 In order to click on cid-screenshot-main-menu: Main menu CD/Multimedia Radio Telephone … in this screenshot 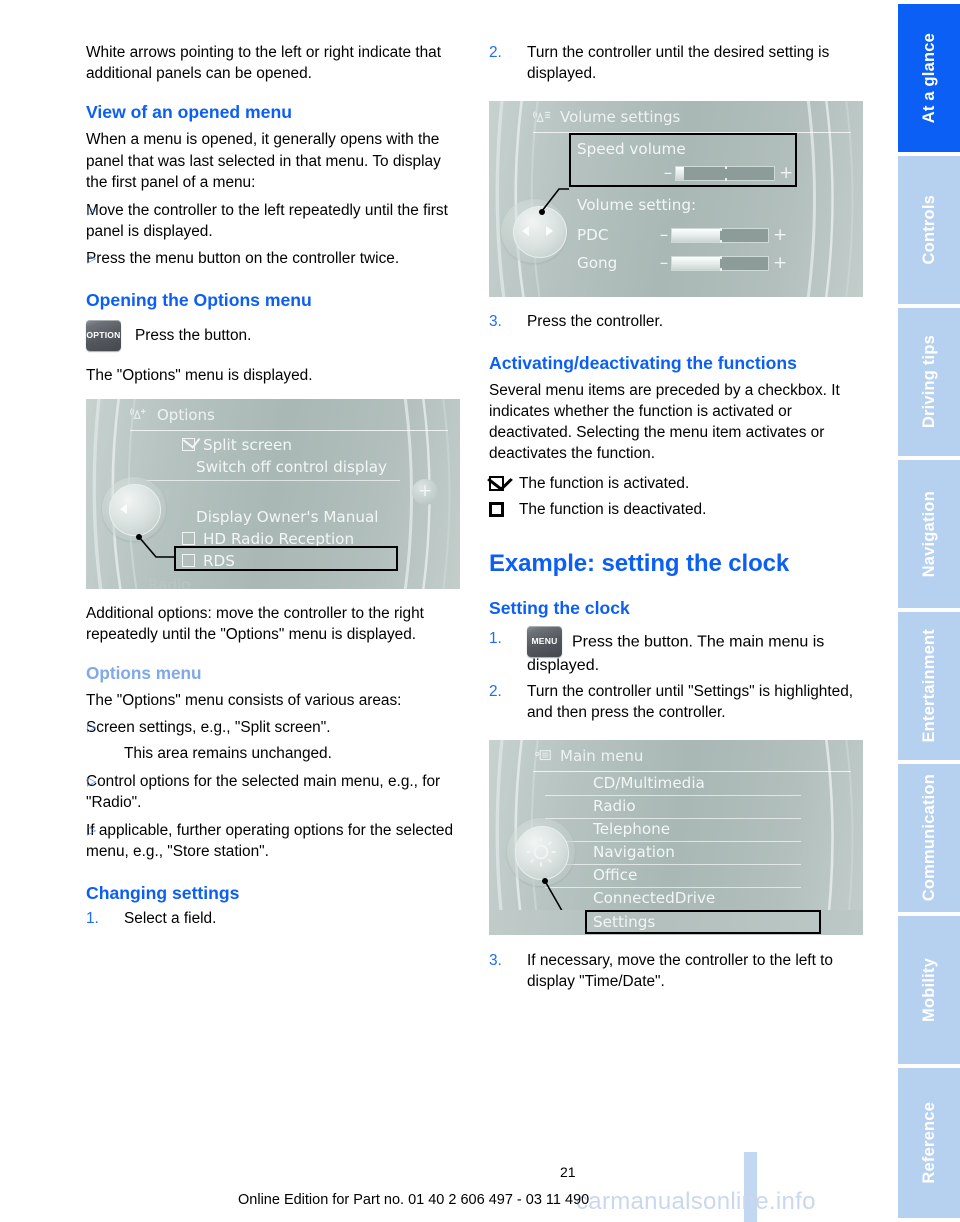, I will do `click(676, 838)`.